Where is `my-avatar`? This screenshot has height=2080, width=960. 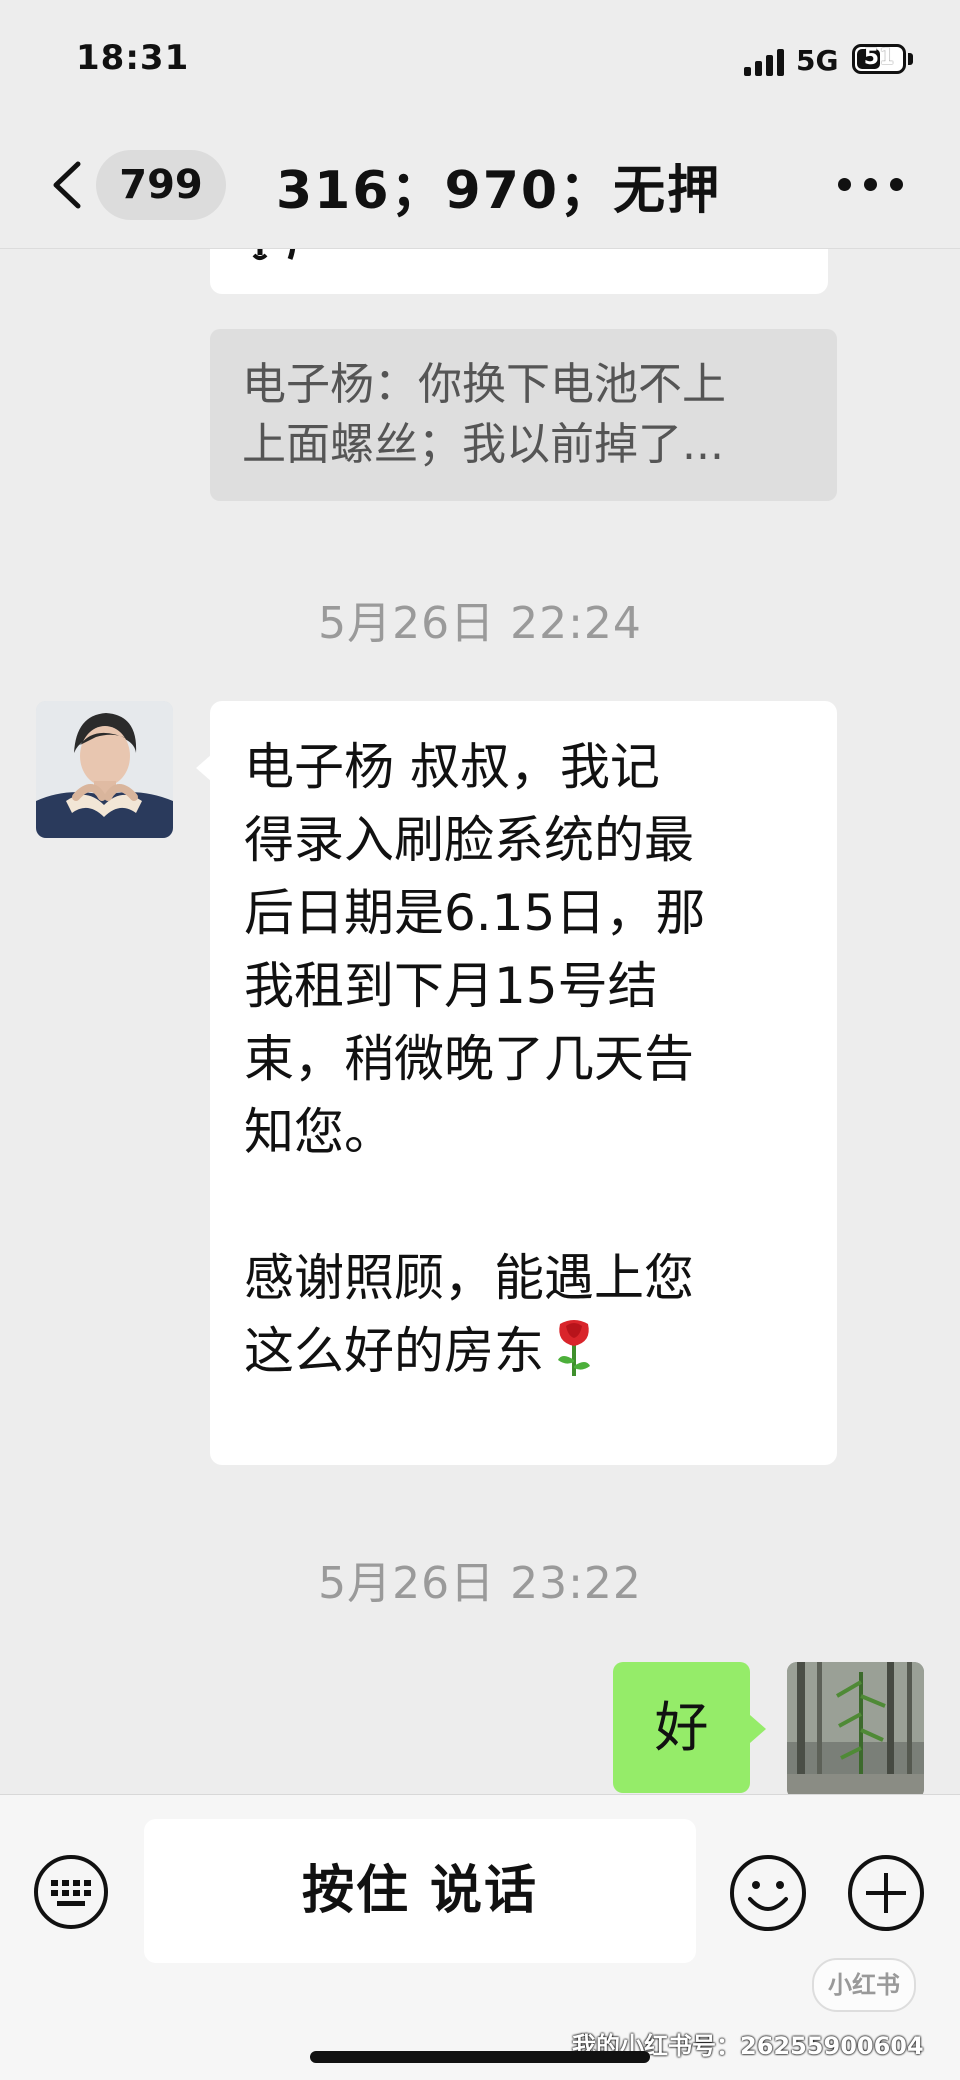
my-avatar is located at coordinates (855, 1728).